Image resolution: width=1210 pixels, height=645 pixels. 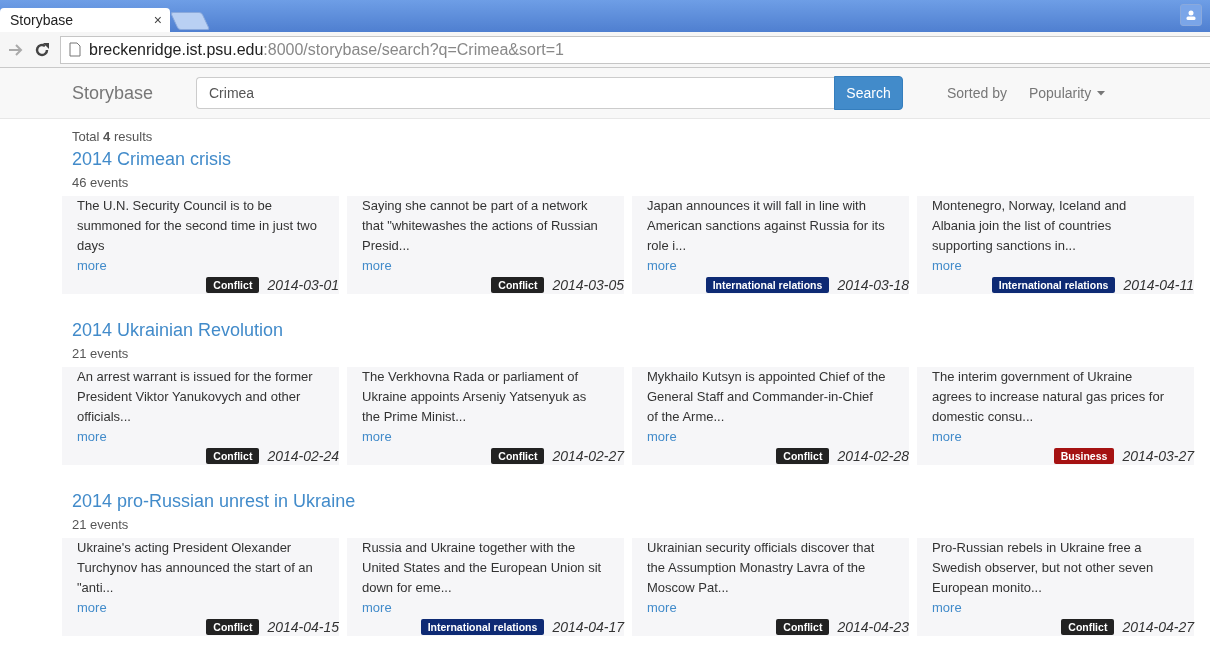 What do you see at coordinates (42, 20) in the screenshot?
I see `tab-title: Storybase` at bounding box center [42, 20].